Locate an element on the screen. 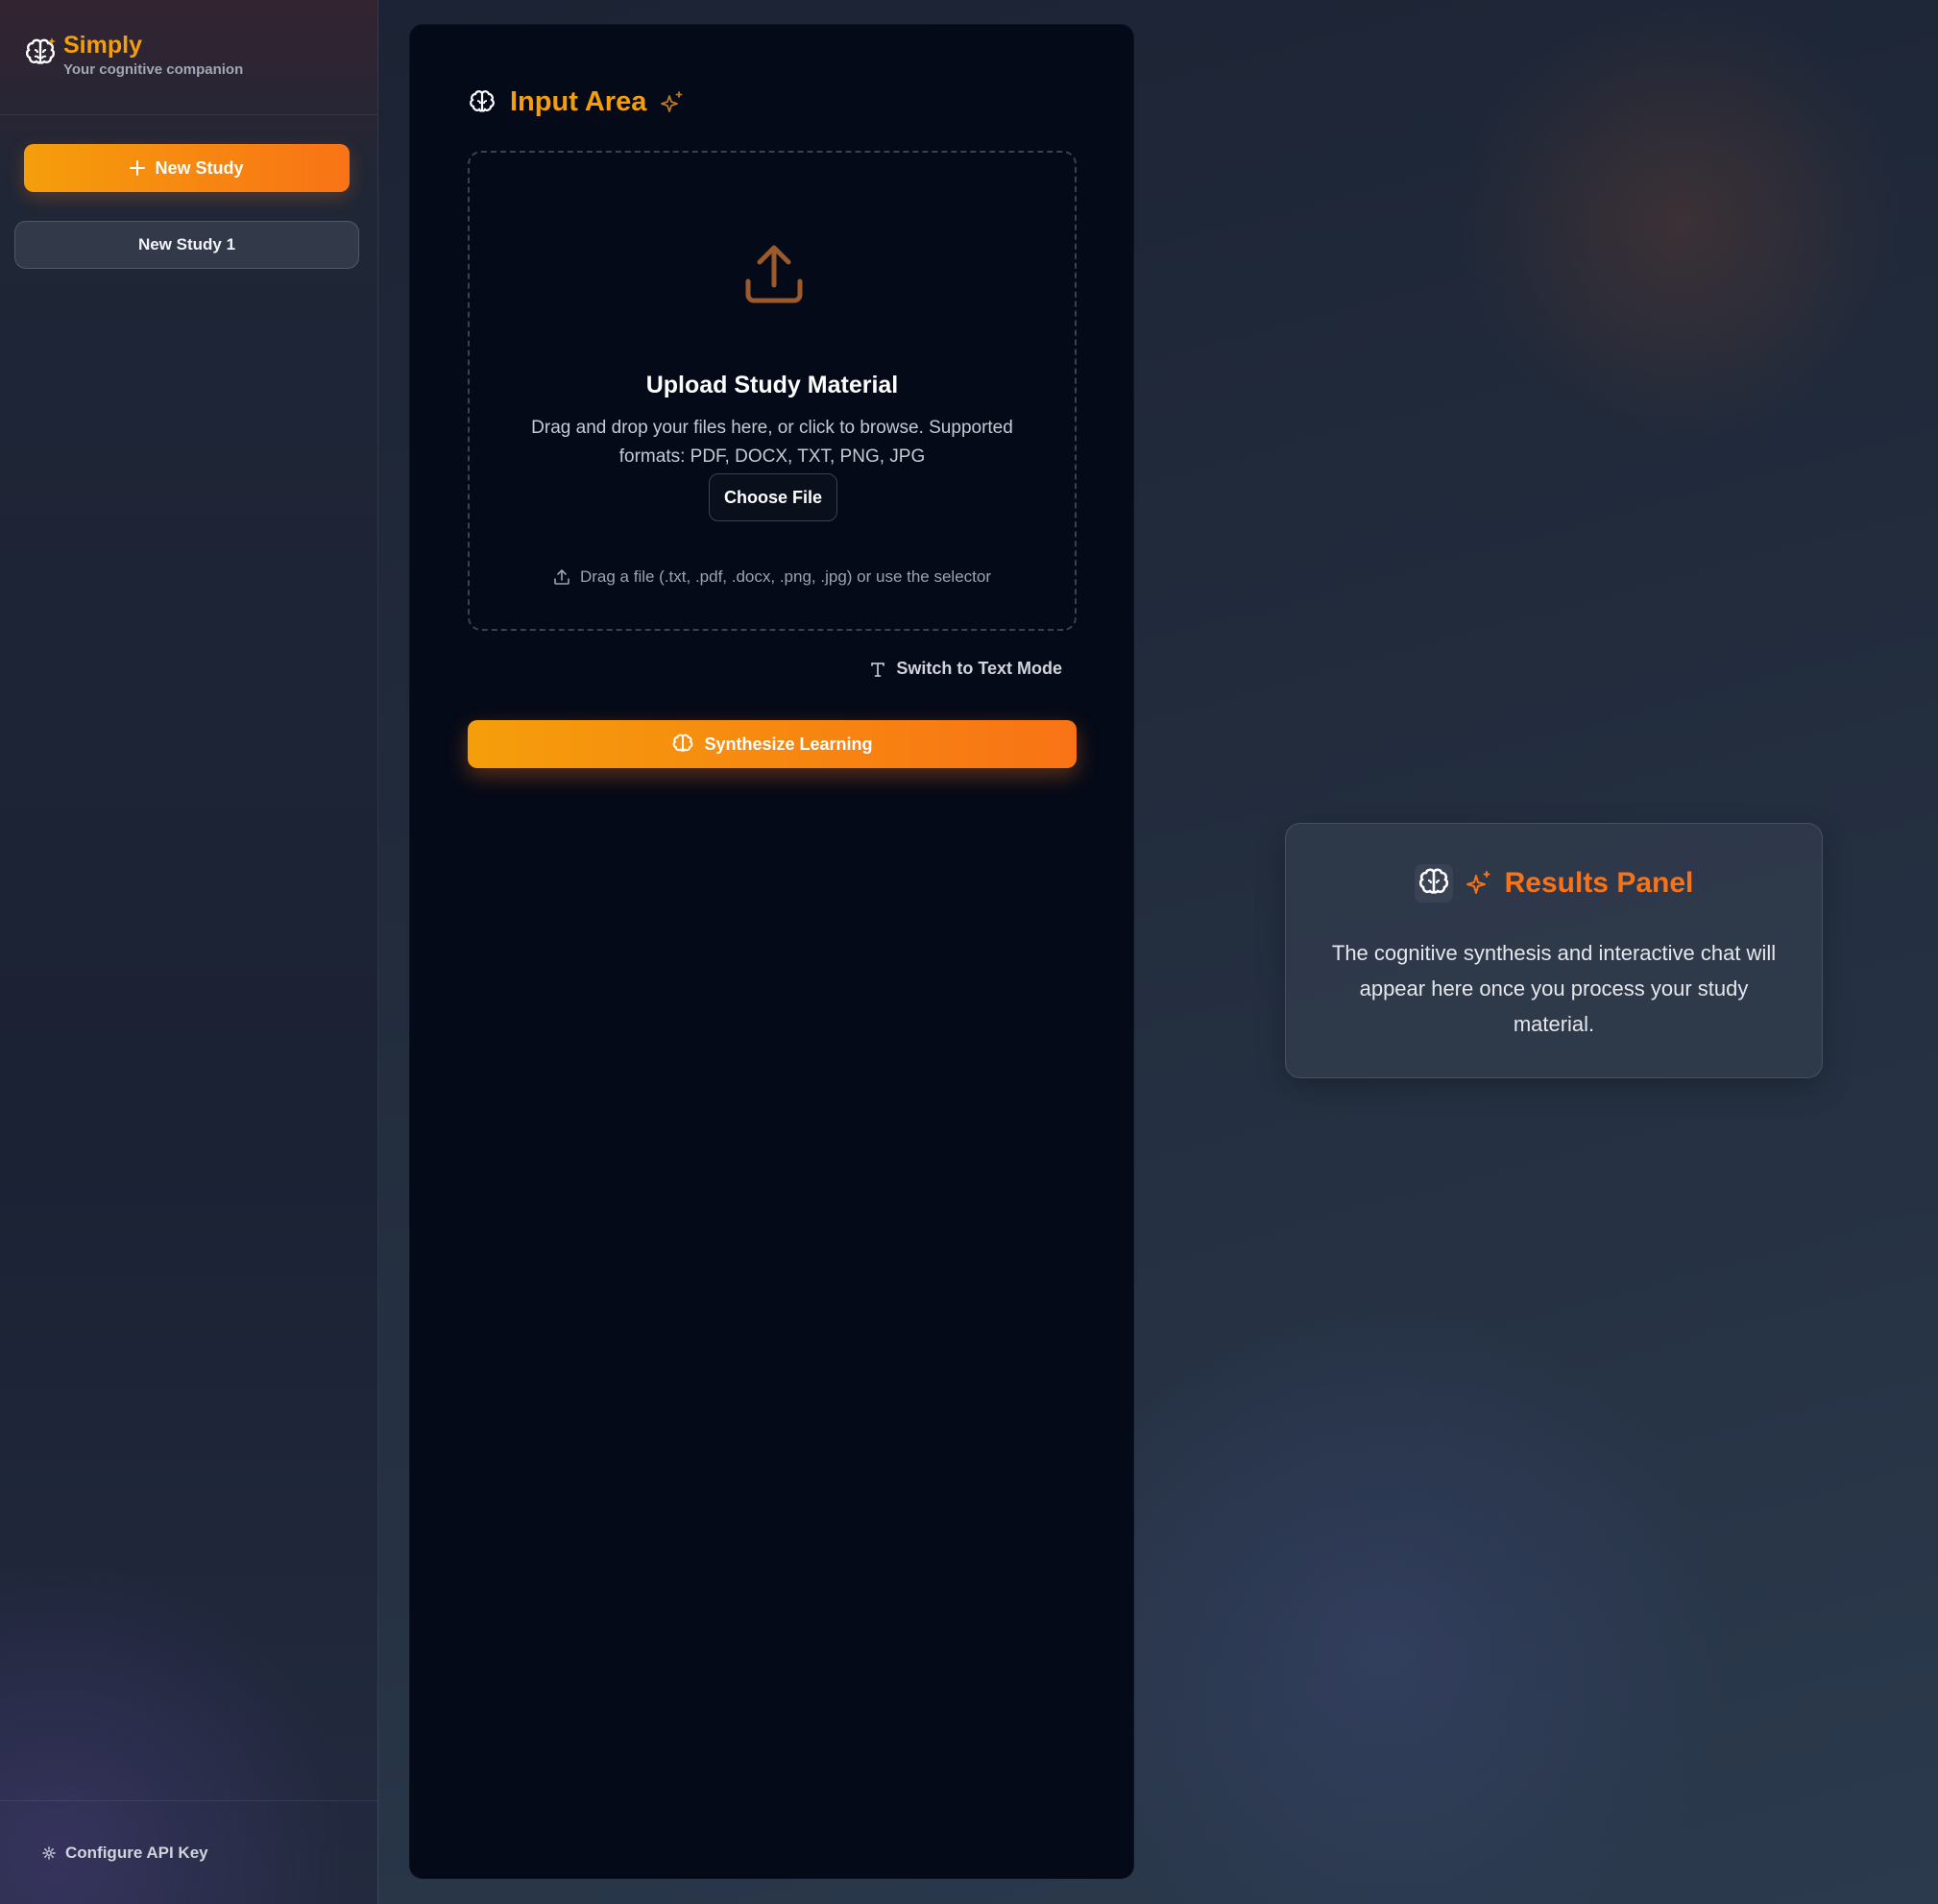  app-subtitle: Your cognitive companion is located at coordinates (153, 69).